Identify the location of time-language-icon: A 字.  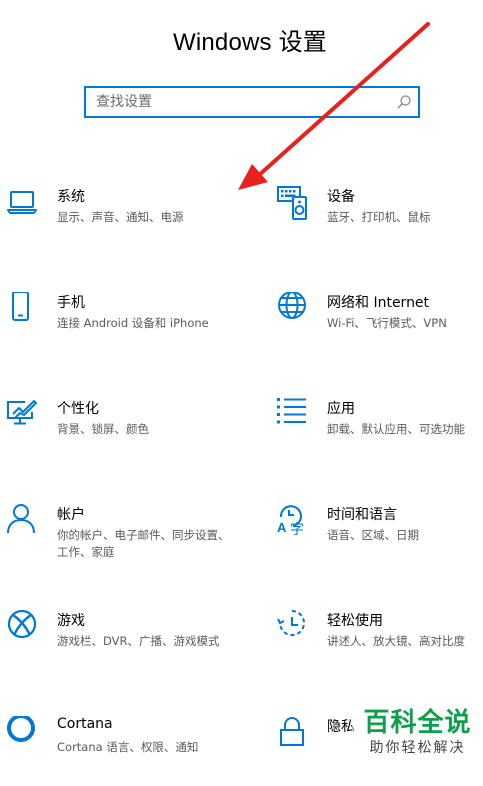
(290, 521).